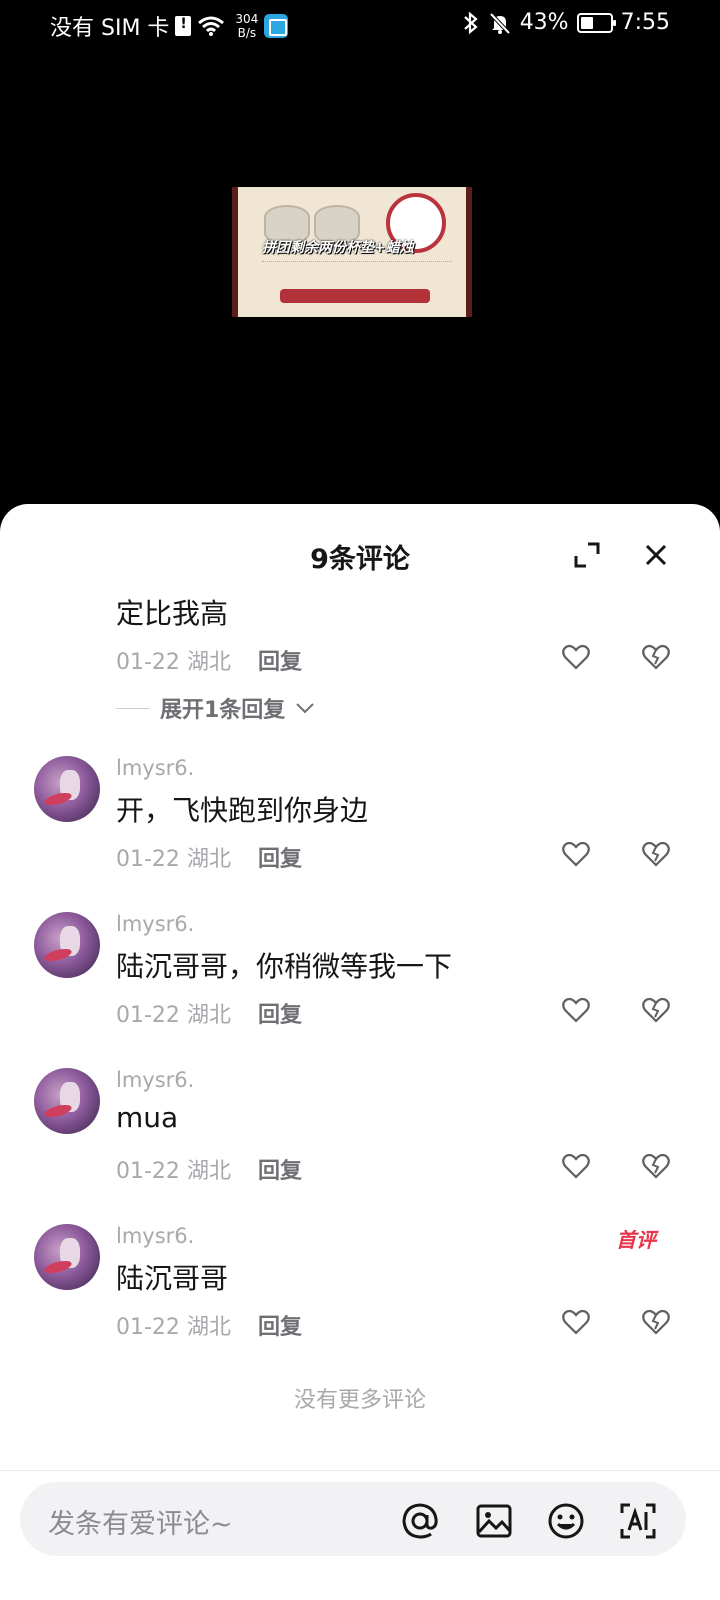  Describe the element at coordinates (357, 273) in the screenshot. I see `product-specs` at that location.